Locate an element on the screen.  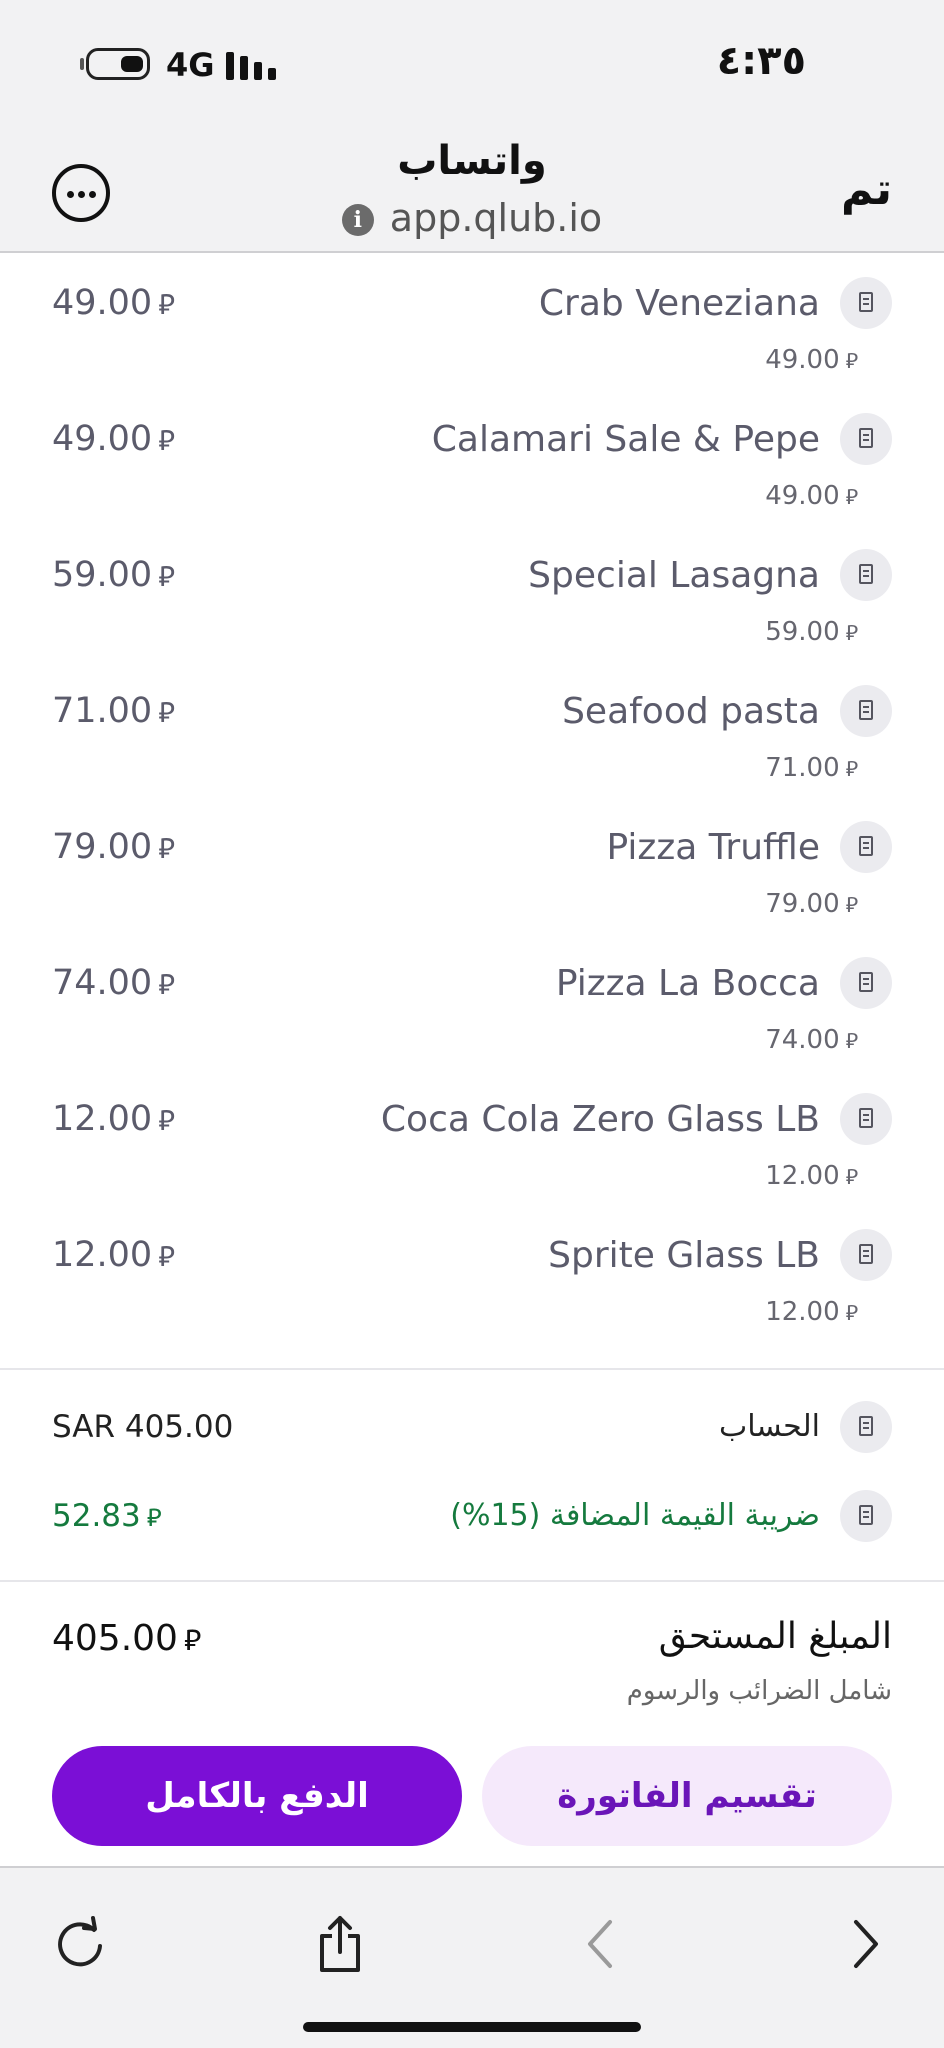
item-unit-price-value: 79.00 is located at coordinates (802, 904).